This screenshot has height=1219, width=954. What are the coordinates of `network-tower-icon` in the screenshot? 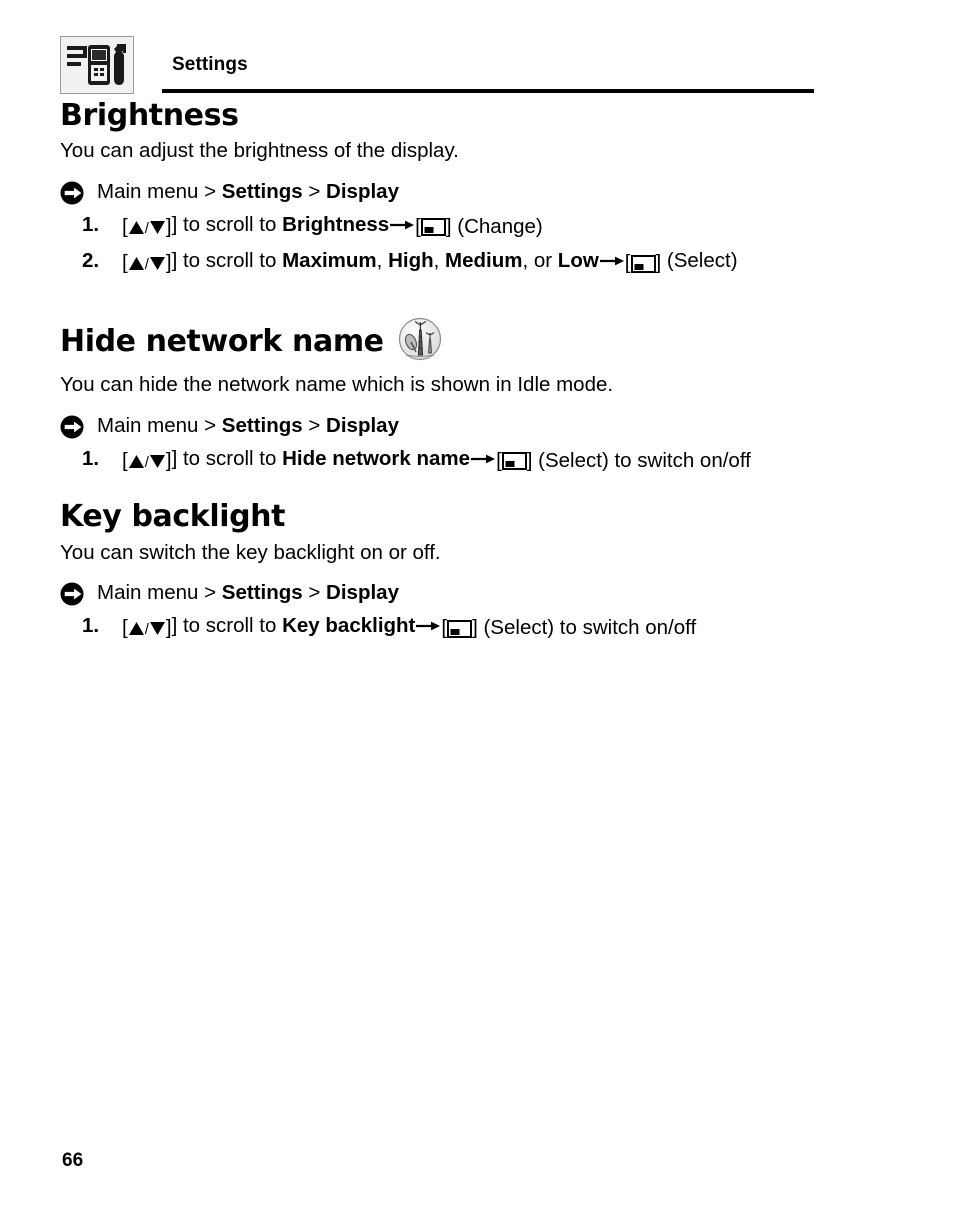 It's located at (420, 341).